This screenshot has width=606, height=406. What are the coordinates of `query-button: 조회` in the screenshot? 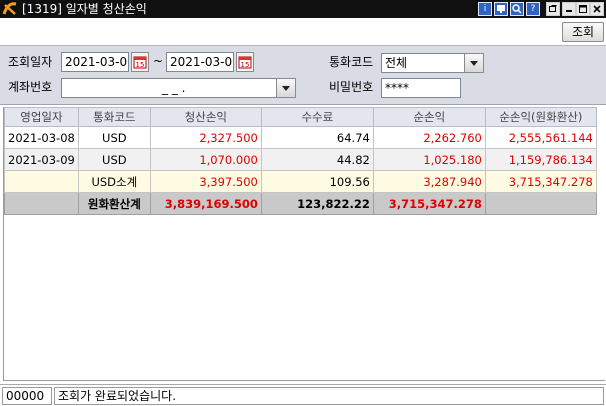 It's located at (583, 32).